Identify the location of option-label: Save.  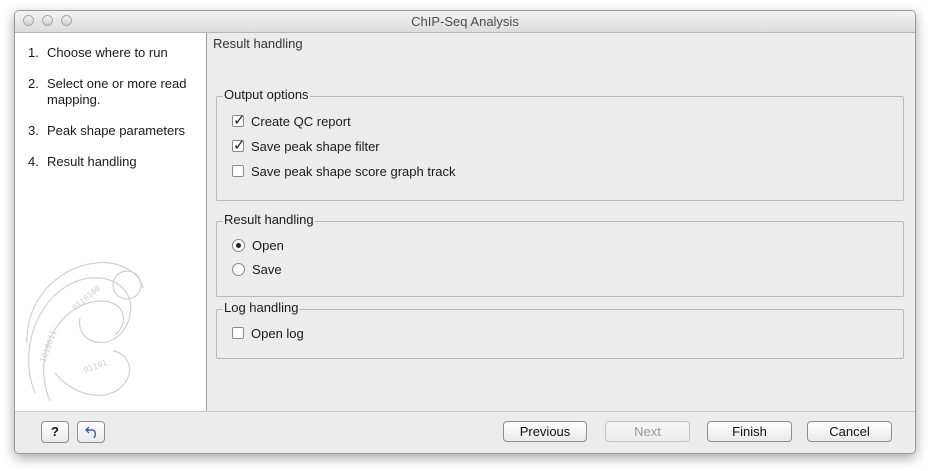
(267, 269).